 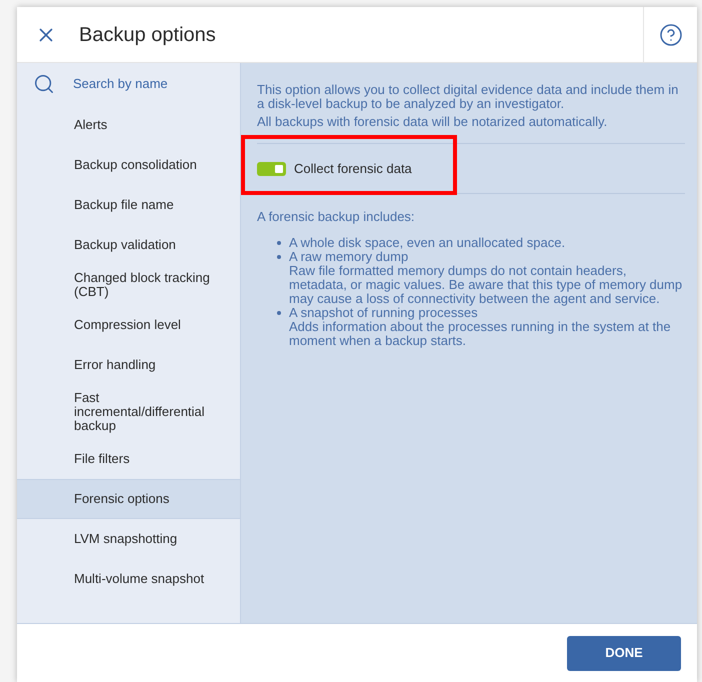 I want to click on sidebar-item: Compression level, so click(x=128, y=325).